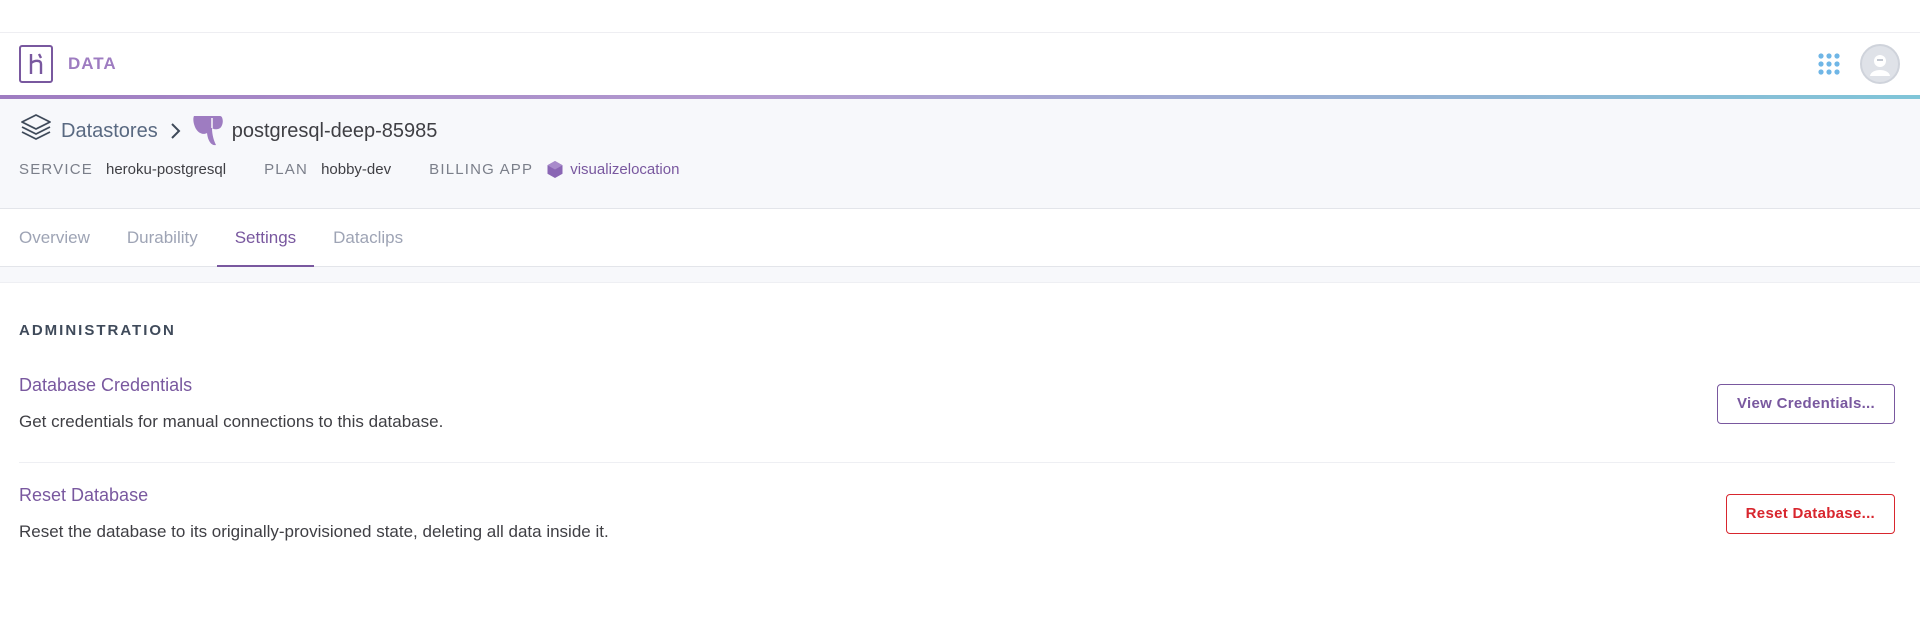 The image size is (1920, 629). What do you see at coordinates (960, 131) in the screenshot?
I see `breadcrumb: Datastores postgresql-deep-85985` at bounding box center [960, 131].